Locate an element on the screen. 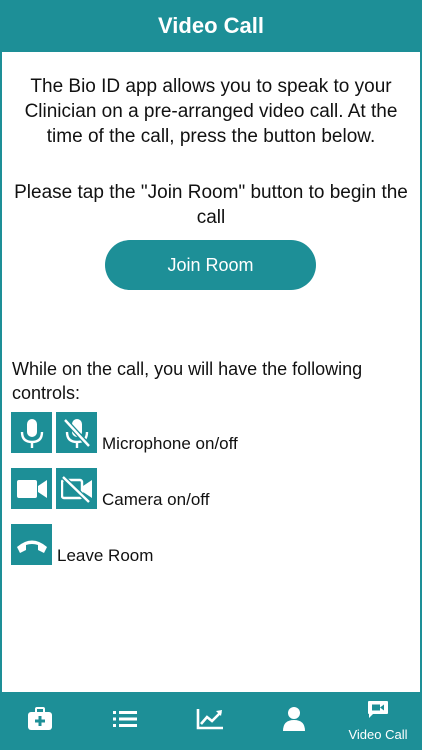 The height and width of the screenshot is (750, 422). microphone-icon is located at coordinates (31, 432).